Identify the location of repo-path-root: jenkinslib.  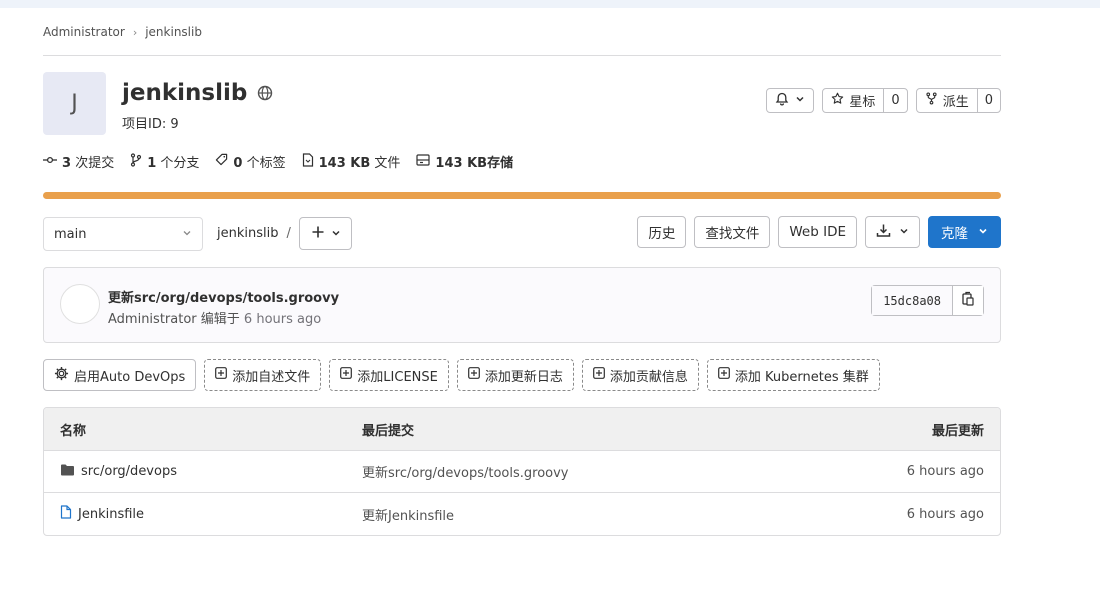
(247, 233).